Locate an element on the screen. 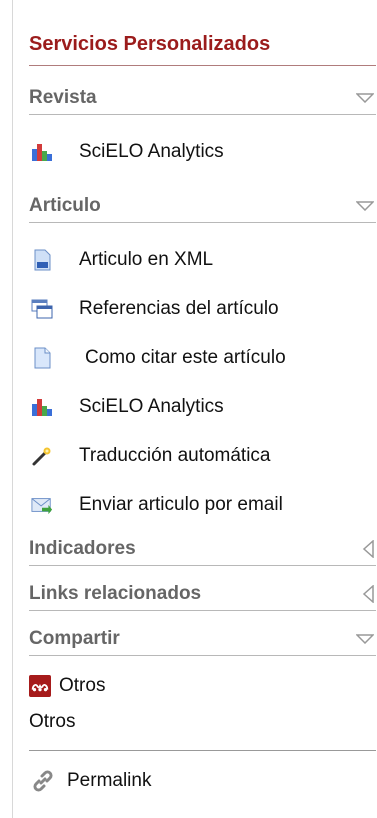  como-citar-link: Como citar este artículo is located at coordinates (202, 357).